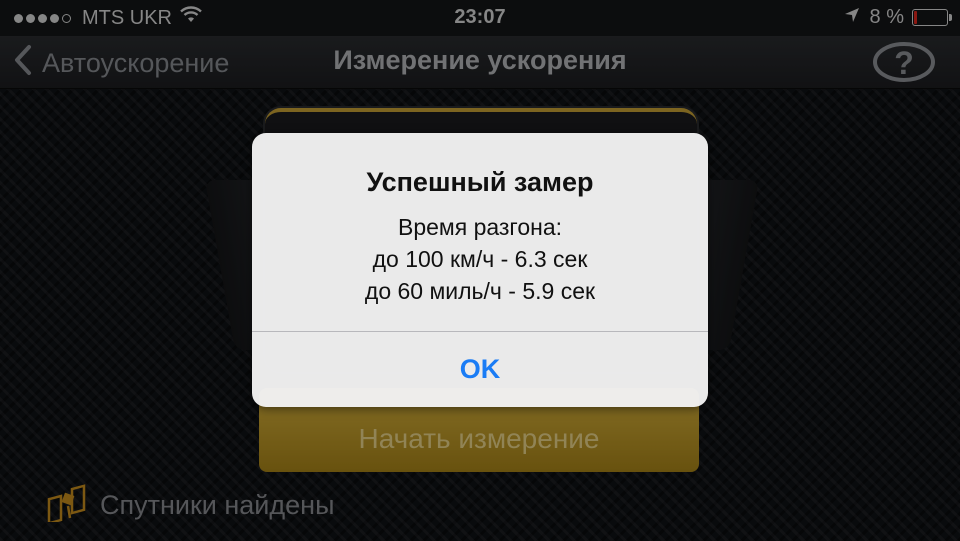  Describe the element at coordinates (932, 17) in the screenshot. I see `battery-icon` at that location.